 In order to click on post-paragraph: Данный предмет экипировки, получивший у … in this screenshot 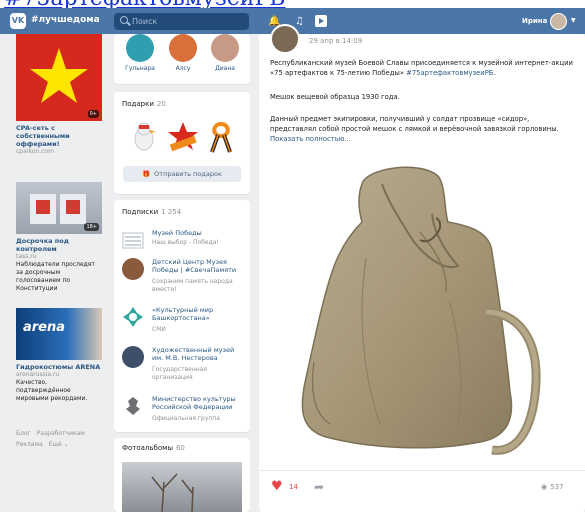, I will do `click(414, 124)`.